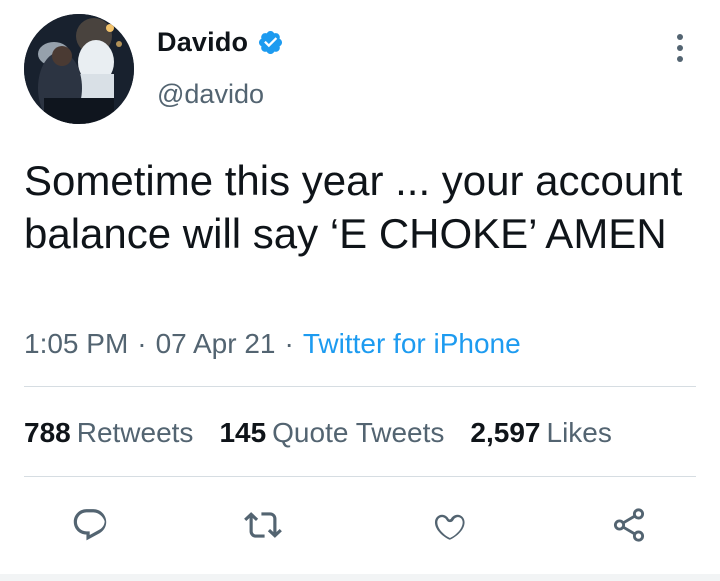 This screenshot has height=581, width=720. I want to click on share-button, so click(629, 525).